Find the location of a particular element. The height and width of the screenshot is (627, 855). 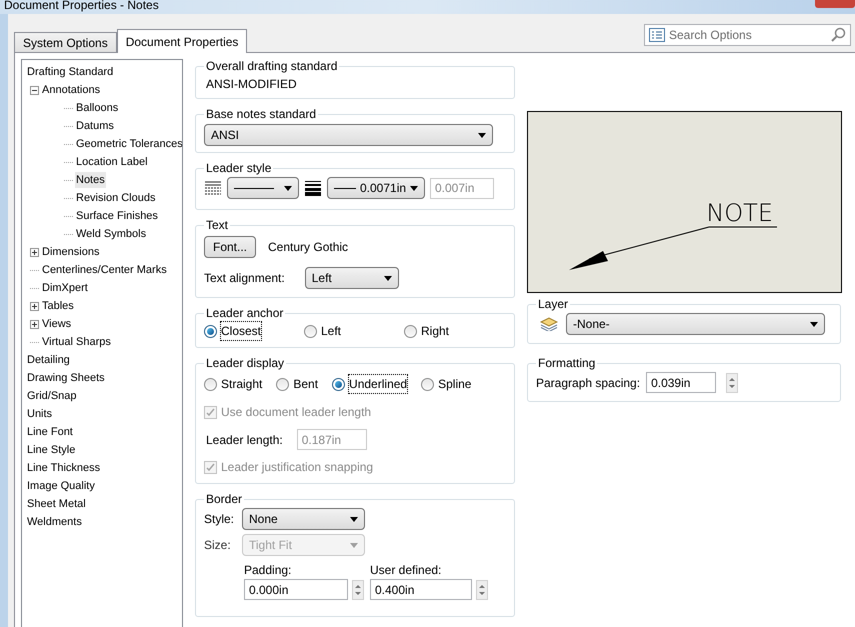

tree-item: Balloons is located at coordinates (97, 108).